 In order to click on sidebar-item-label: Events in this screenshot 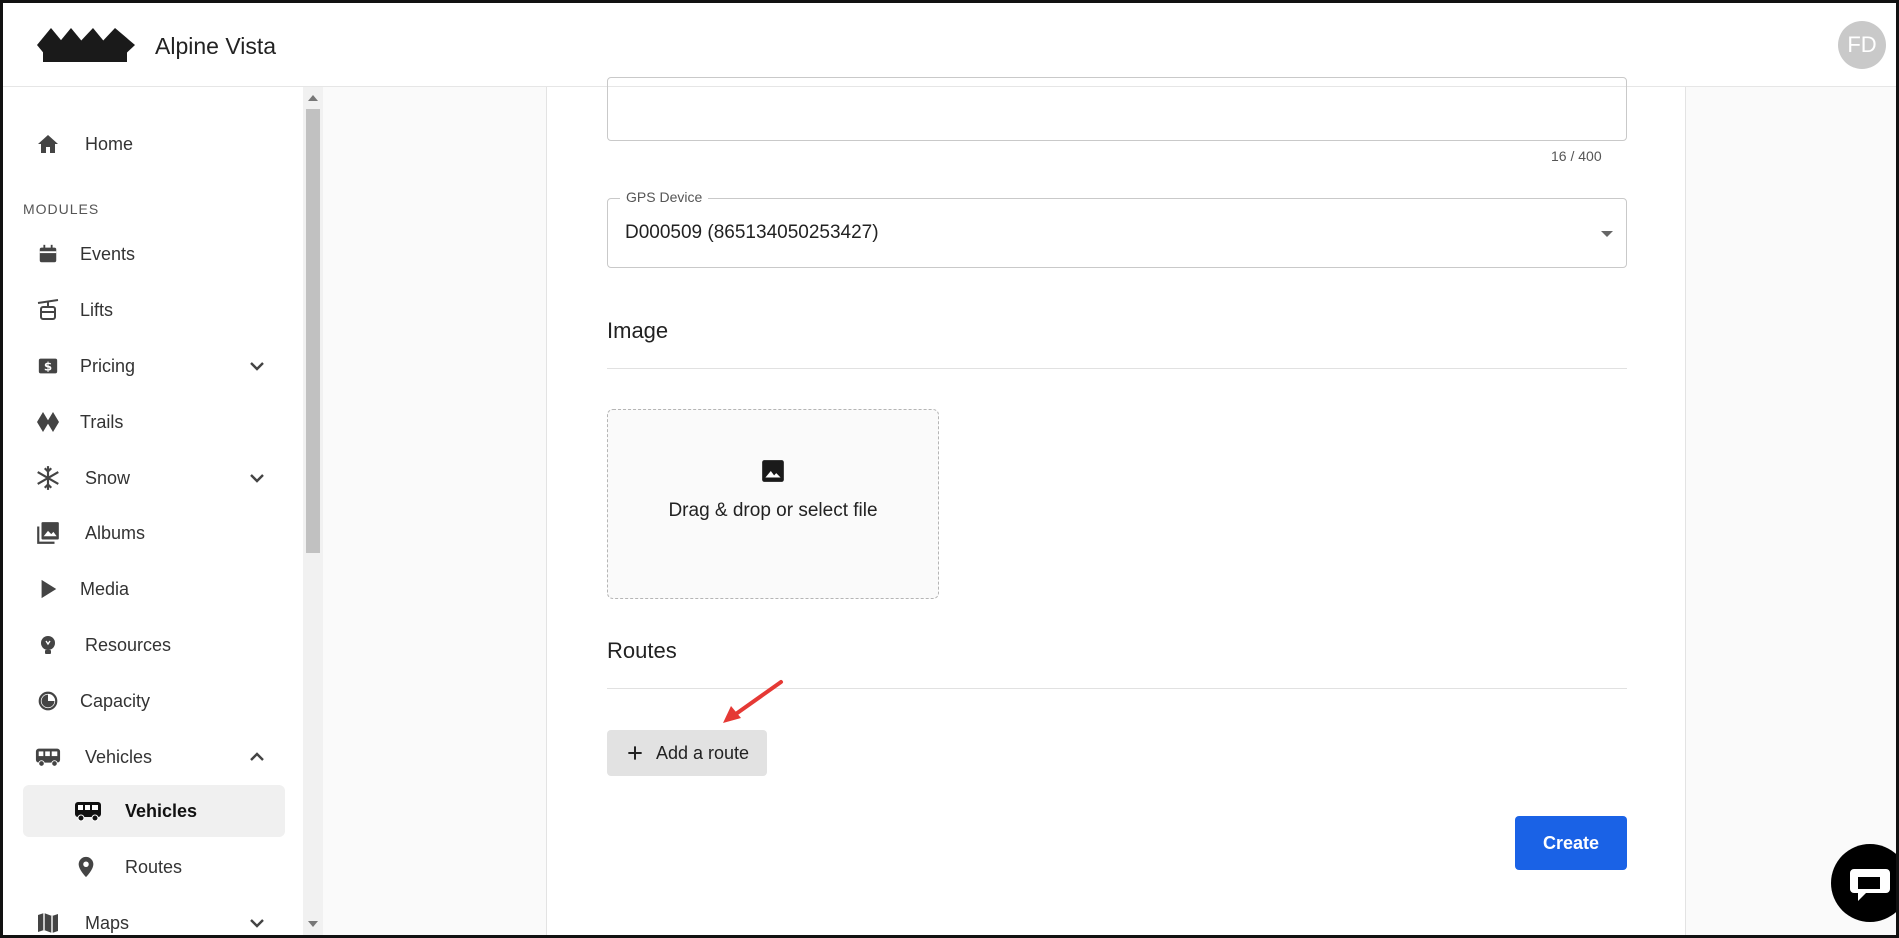, I will do `click(108, 253)`.